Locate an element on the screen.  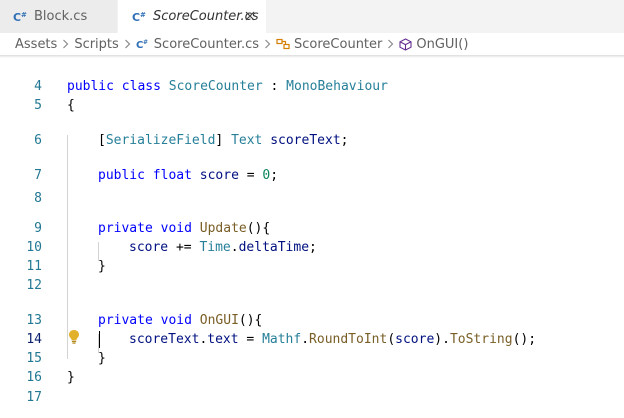
line-number: 9 is located at coordinates (38, 228).